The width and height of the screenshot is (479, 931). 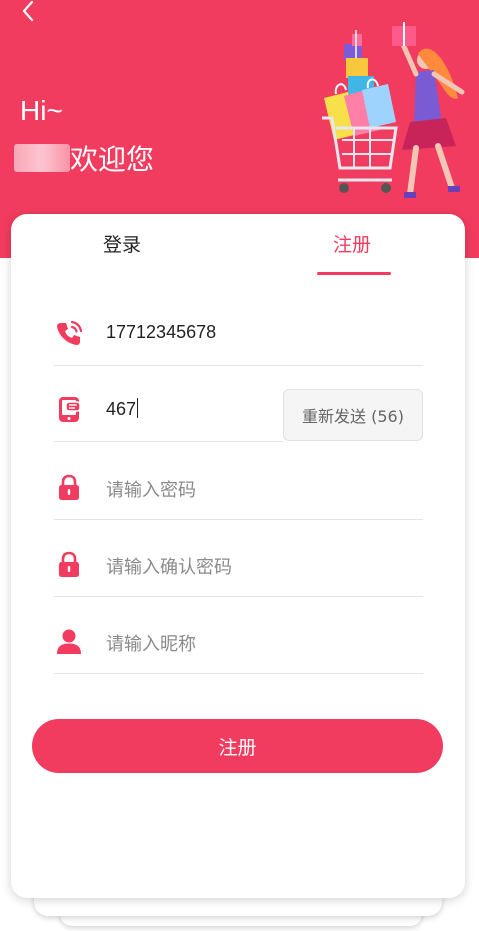 I want to click on phone-value: 17712345678, so click(x=161, y=332).